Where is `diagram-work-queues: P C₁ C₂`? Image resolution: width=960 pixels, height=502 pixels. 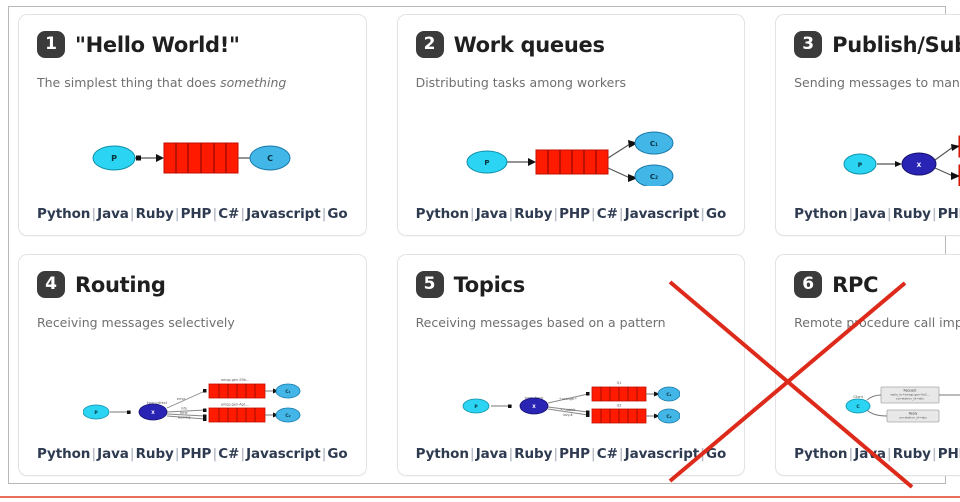
diagram-work-queues: P C₁ C₂ is located at coordinates (571, 158).